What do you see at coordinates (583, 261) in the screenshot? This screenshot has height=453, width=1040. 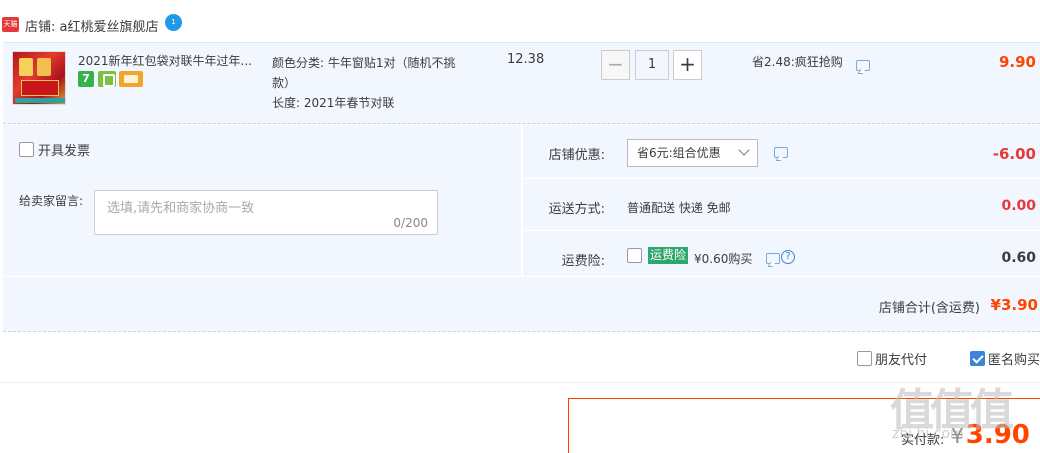 I see `insurance-label: 运费险:` at bounding box center [583, 261].